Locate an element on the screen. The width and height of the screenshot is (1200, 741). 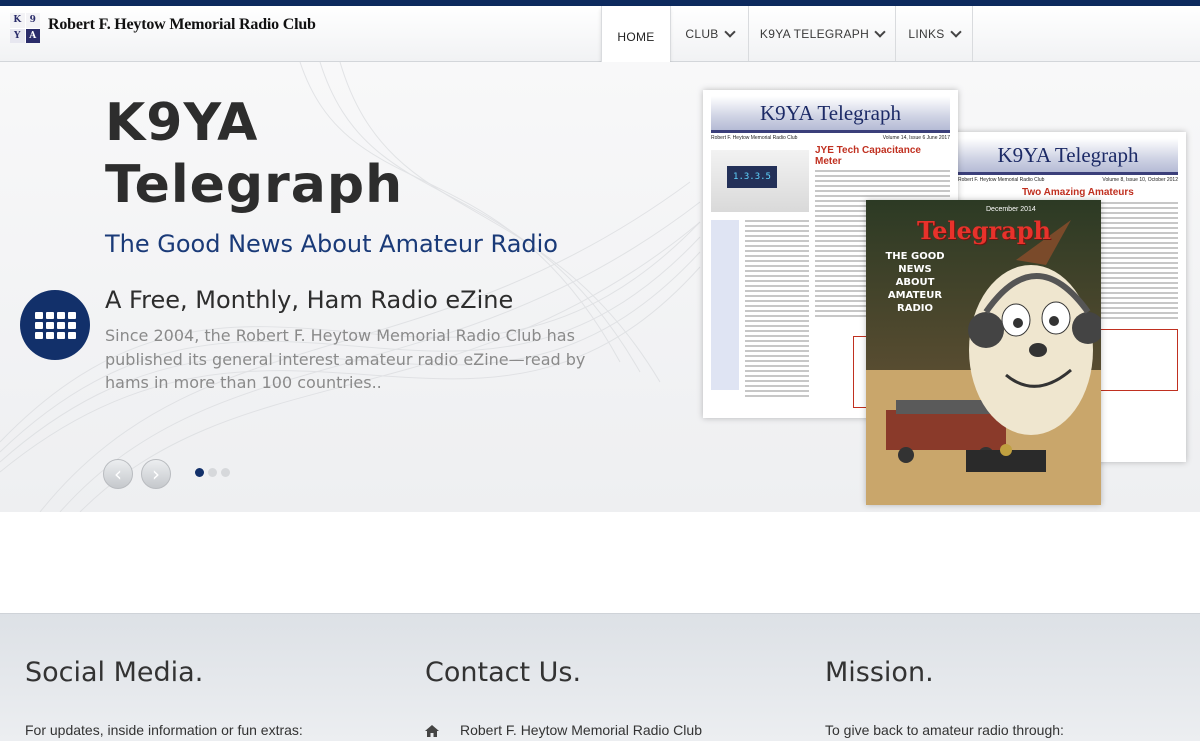
footer-contact-text: Robert F. Heytow Memorial Radio Club is located at coordinates (581, 730).